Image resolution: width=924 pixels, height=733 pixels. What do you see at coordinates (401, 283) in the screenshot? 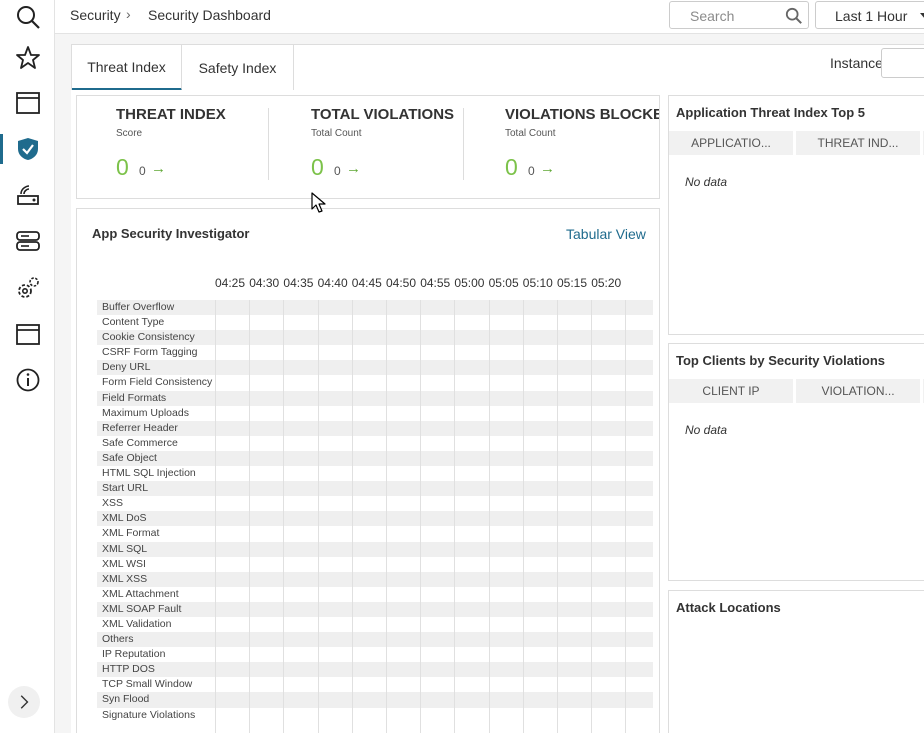
I see `time-tick-label: 04:50` at bounding box center [401, 283].